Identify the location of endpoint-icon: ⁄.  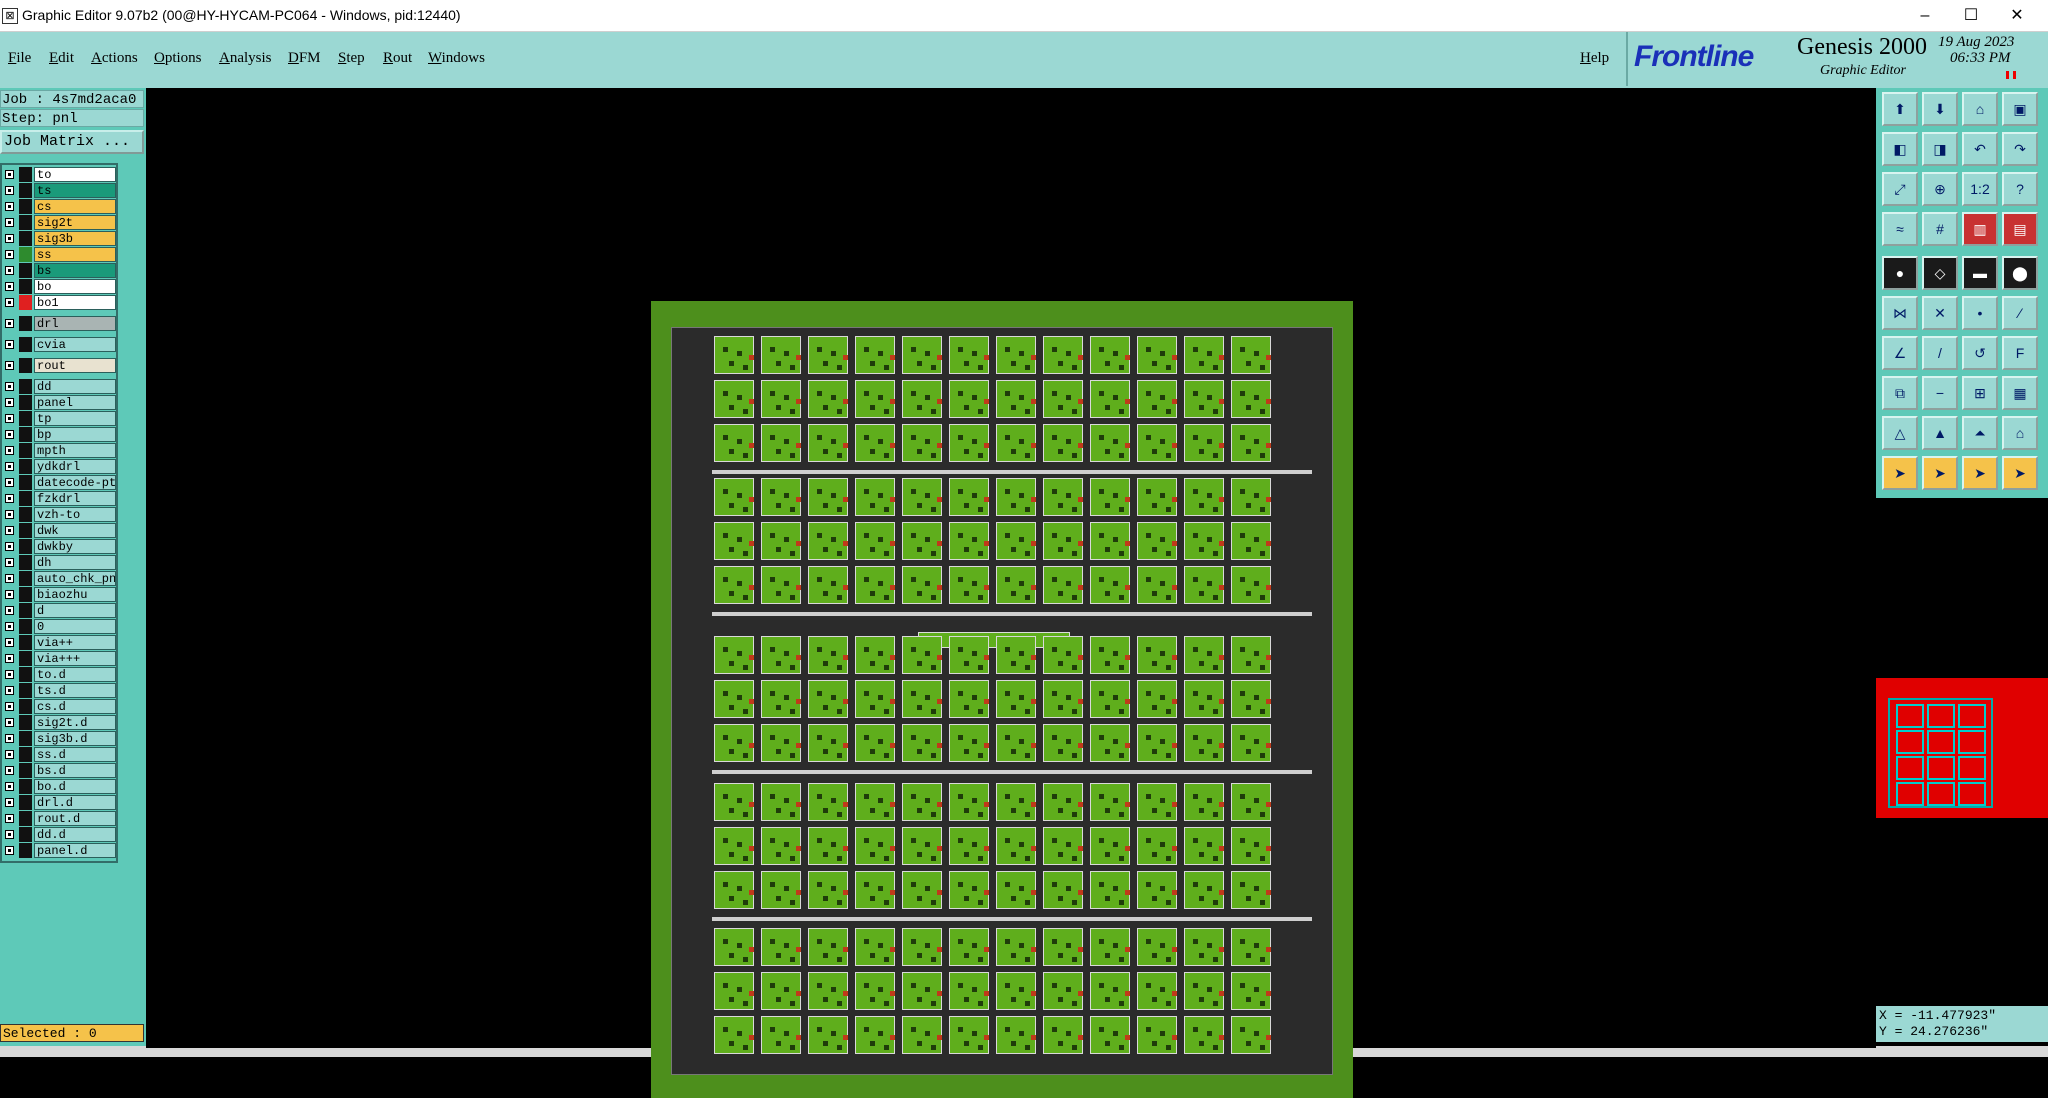
(2020, 313).